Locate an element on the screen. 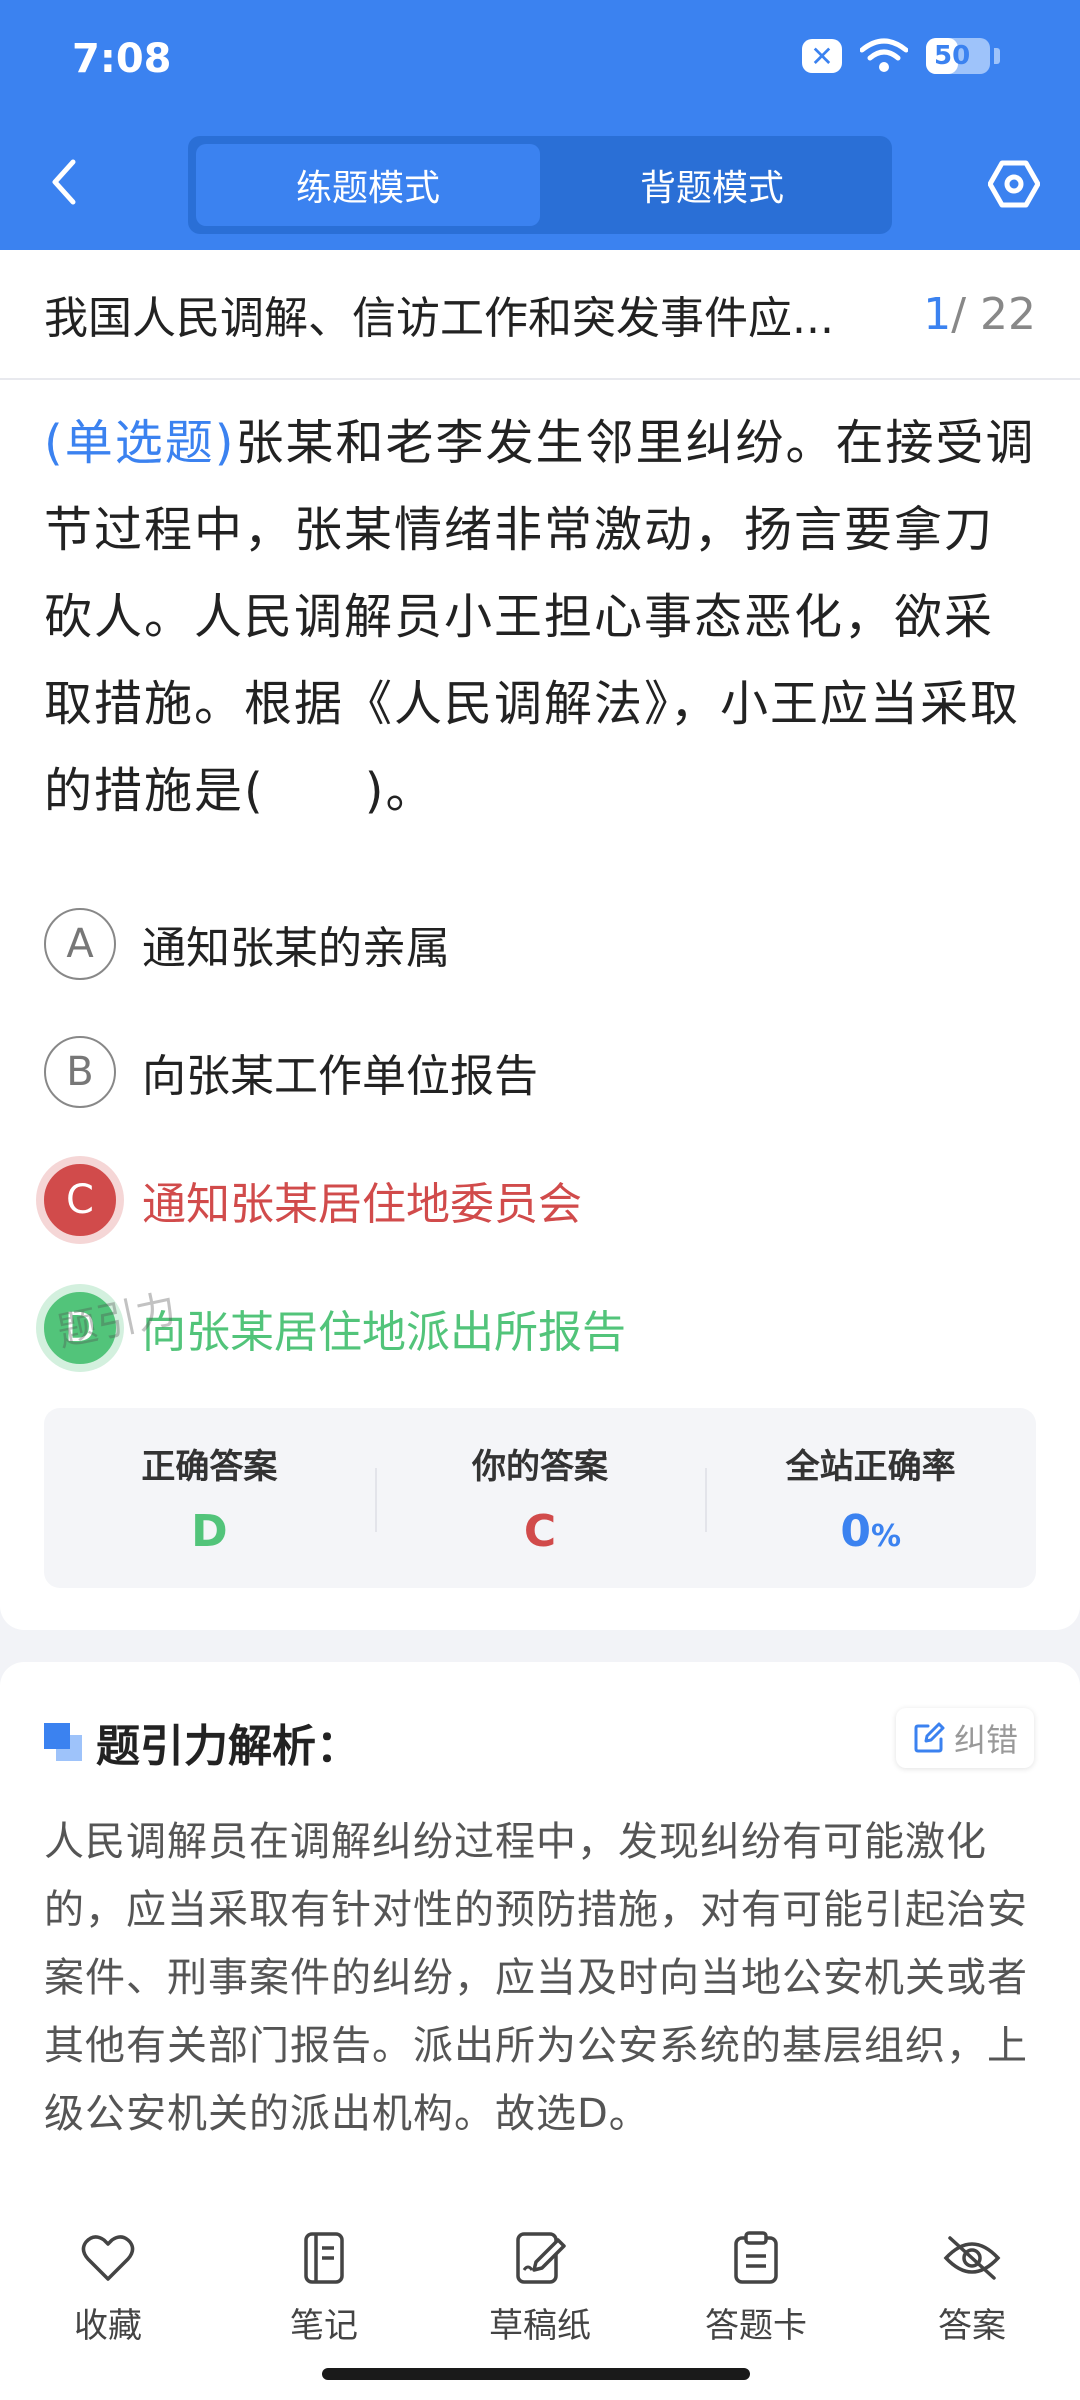  edit-icon is located at coordinates (929, 1737).